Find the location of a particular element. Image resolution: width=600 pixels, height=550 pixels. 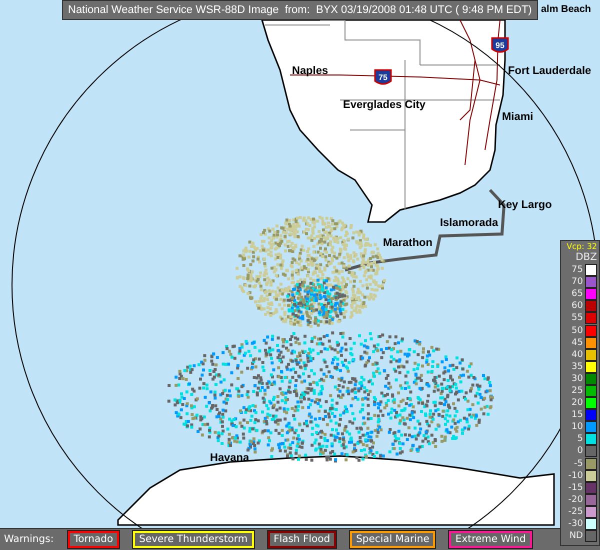

legend-value: 75 is located at coordinates (577, 270).